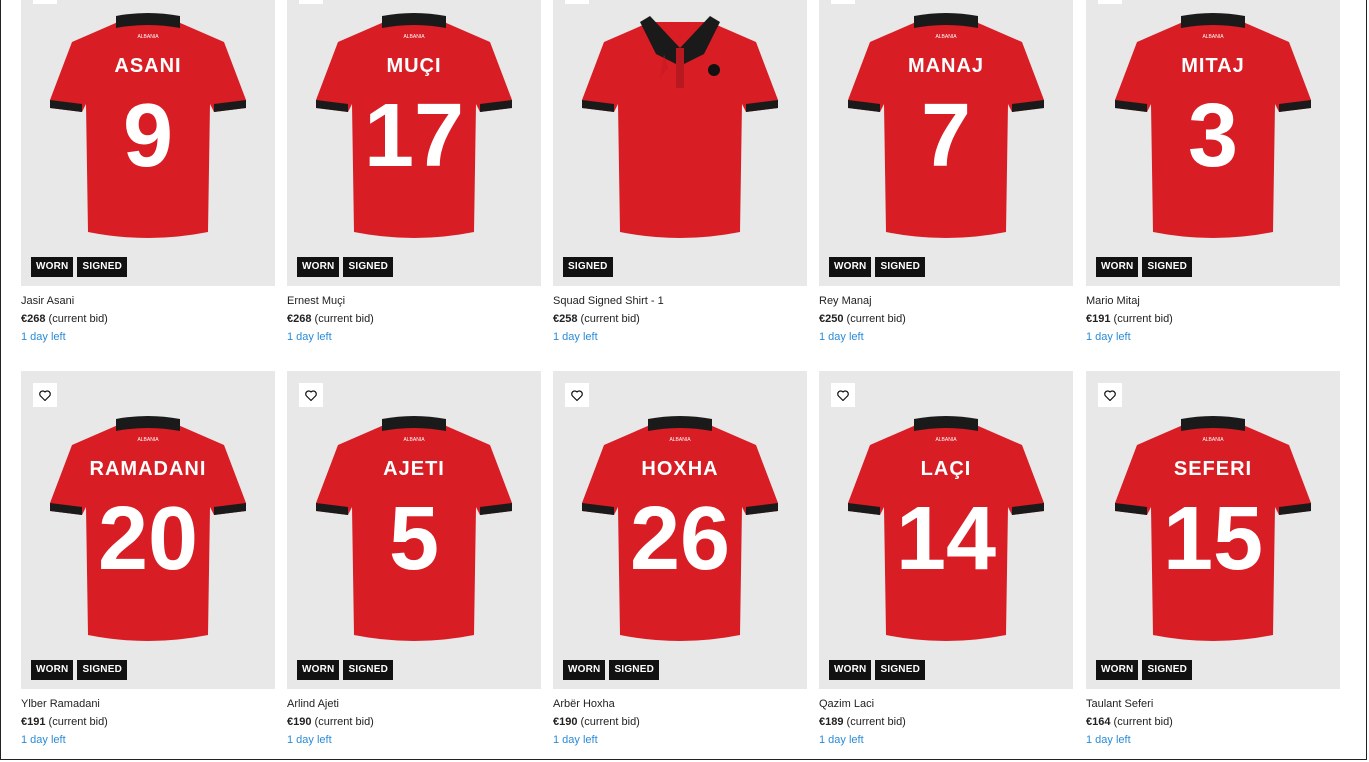 This screenshot has width=1369, height=762. What do you see at coordinates (946, 322) in the screenshot?
I see `item-price: €250 (current bid)` at bounding box center [946, 322].